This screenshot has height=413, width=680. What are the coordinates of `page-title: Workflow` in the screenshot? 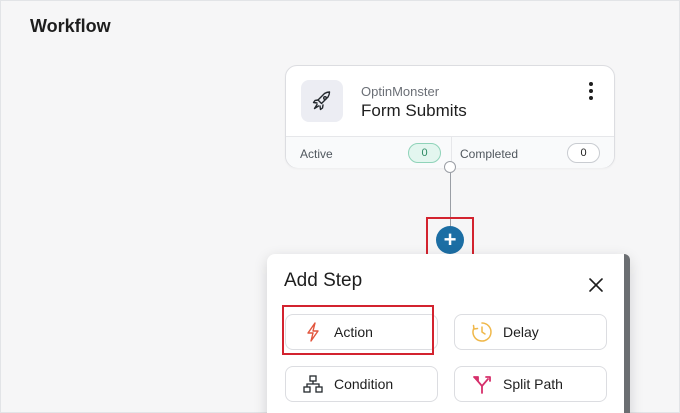 It's located at (70, 26).